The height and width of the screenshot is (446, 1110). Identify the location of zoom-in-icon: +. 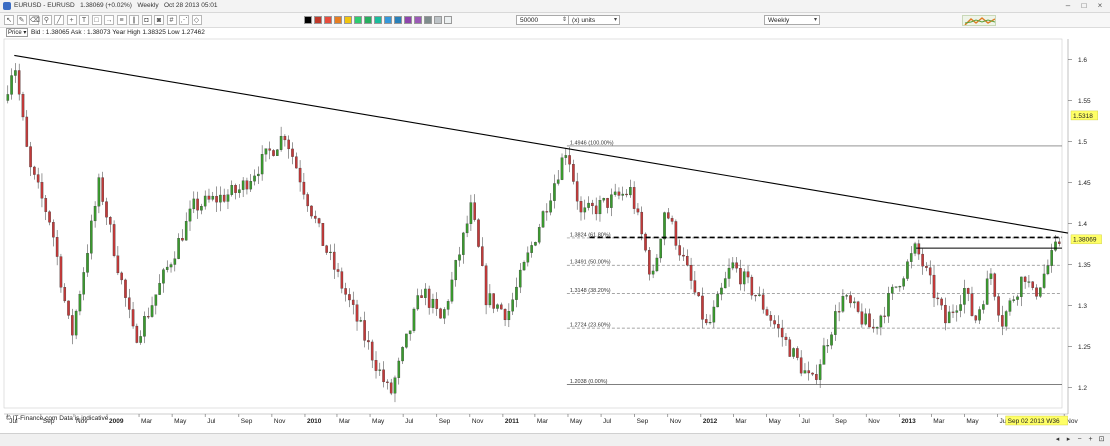
(1090, 439).